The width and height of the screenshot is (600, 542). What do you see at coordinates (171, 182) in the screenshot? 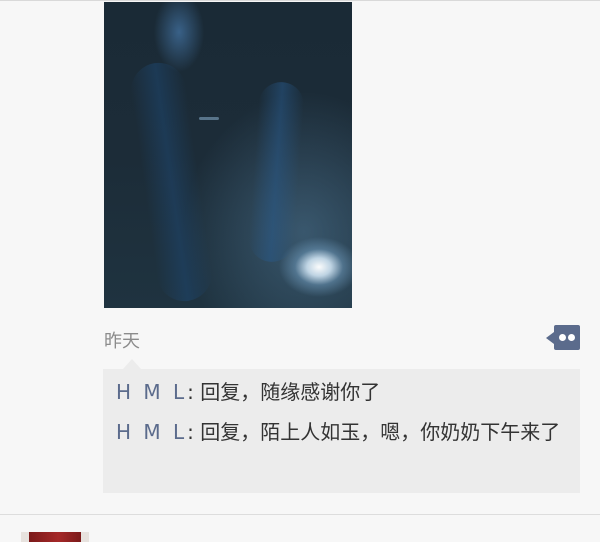
I see `photo-shadow-left` at bounding box center [171, 182].